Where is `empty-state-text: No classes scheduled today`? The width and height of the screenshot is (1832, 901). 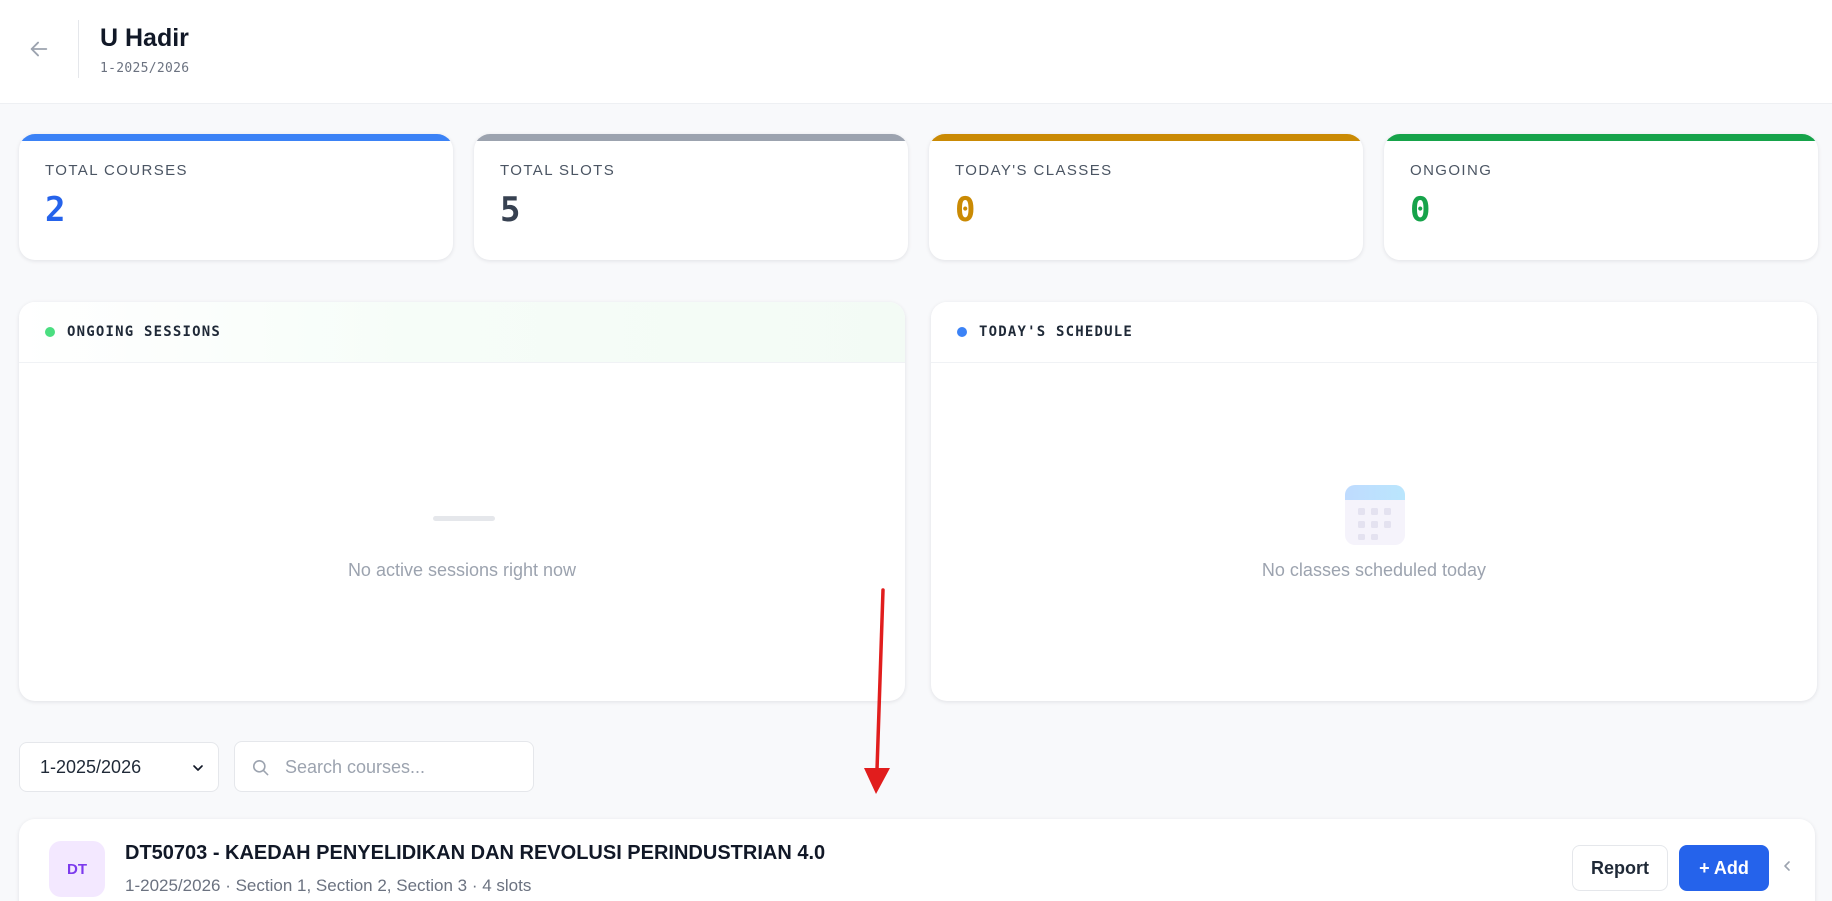 empty-state-text: No classes scheduled today is located at coordinates (1374, 570).